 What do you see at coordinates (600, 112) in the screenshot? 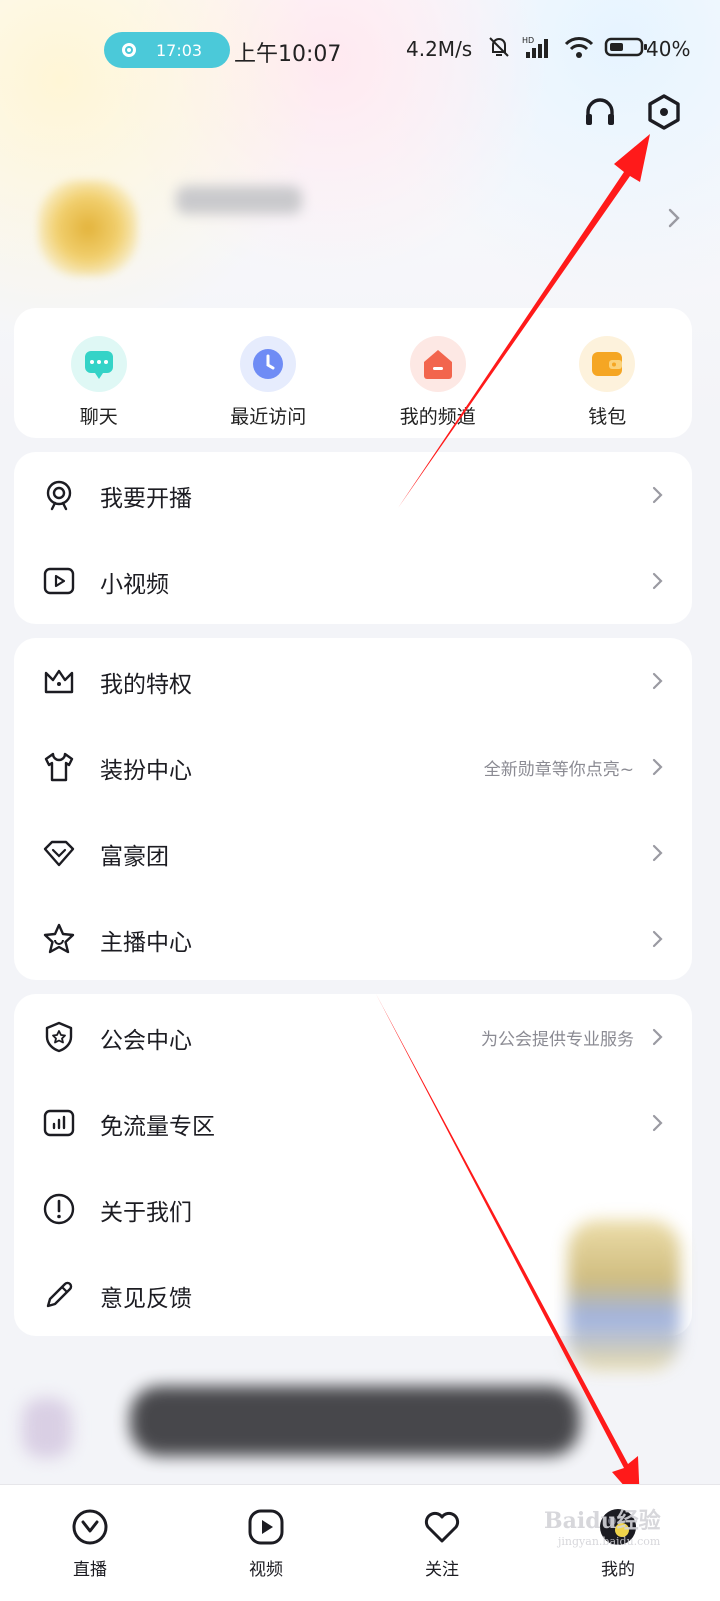
I see `headphones-icon` at bounding box center [600, 112].